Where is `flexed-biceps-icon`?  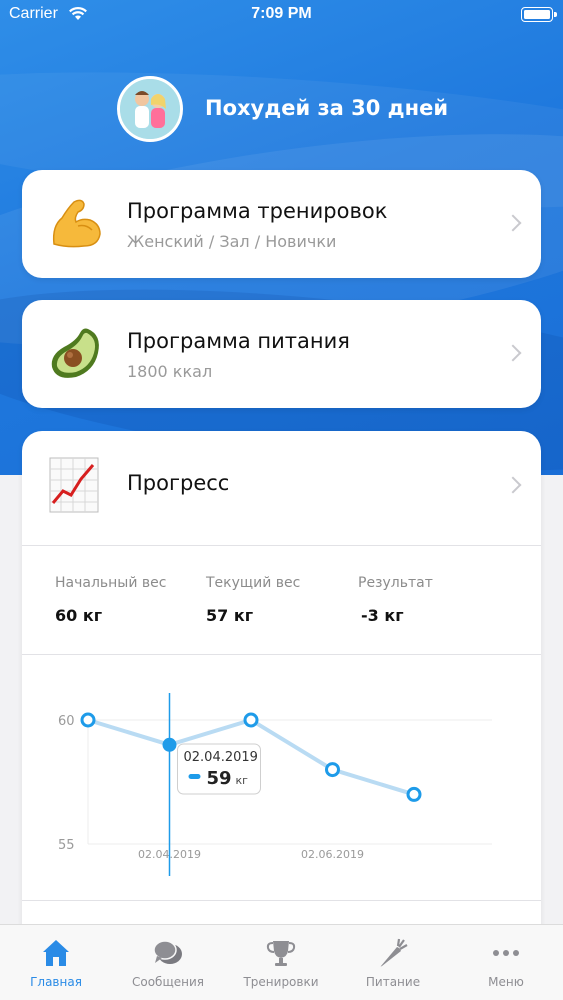 flexed-biceps-icon is located at coordinates (76, 223).